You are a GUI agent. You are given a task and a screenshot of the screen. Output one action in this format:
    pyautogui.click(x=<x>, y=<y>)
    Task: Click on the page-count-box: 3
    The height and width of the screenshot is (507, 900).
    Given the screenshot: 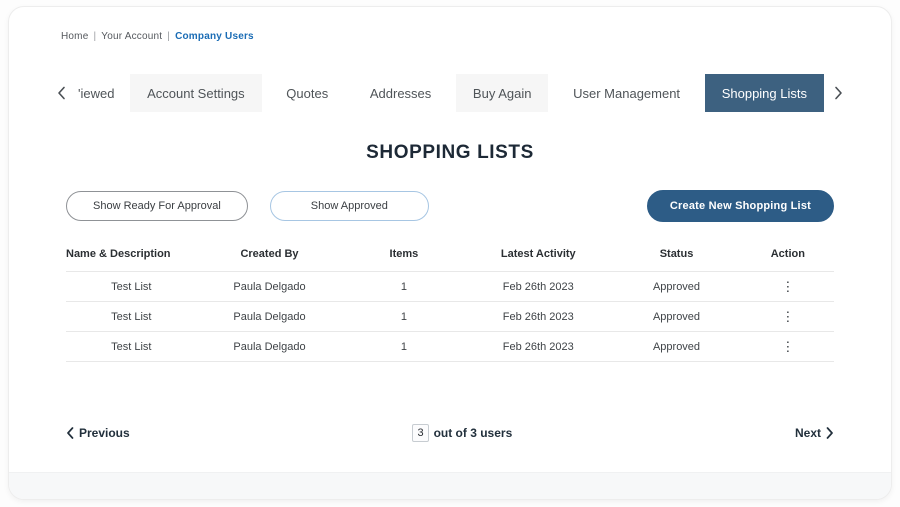 What is the action you would take?
    pyautogui.click(x=420, y=433)
    